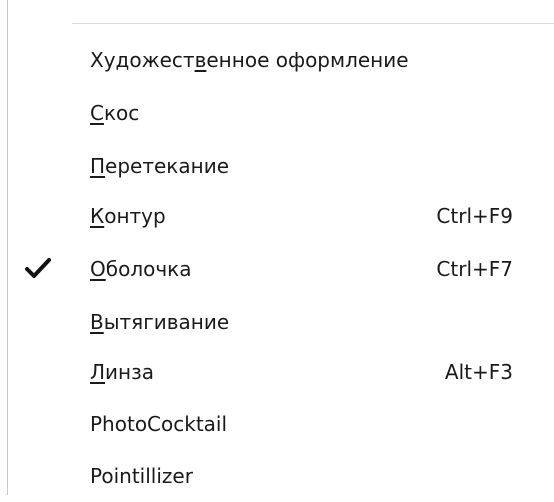 This screenshot has height=502, width=554. Describe the element at coordinates (277, 476) in the screenshot. I see `menu-item-pointillizer: Pointillizer` at that location.